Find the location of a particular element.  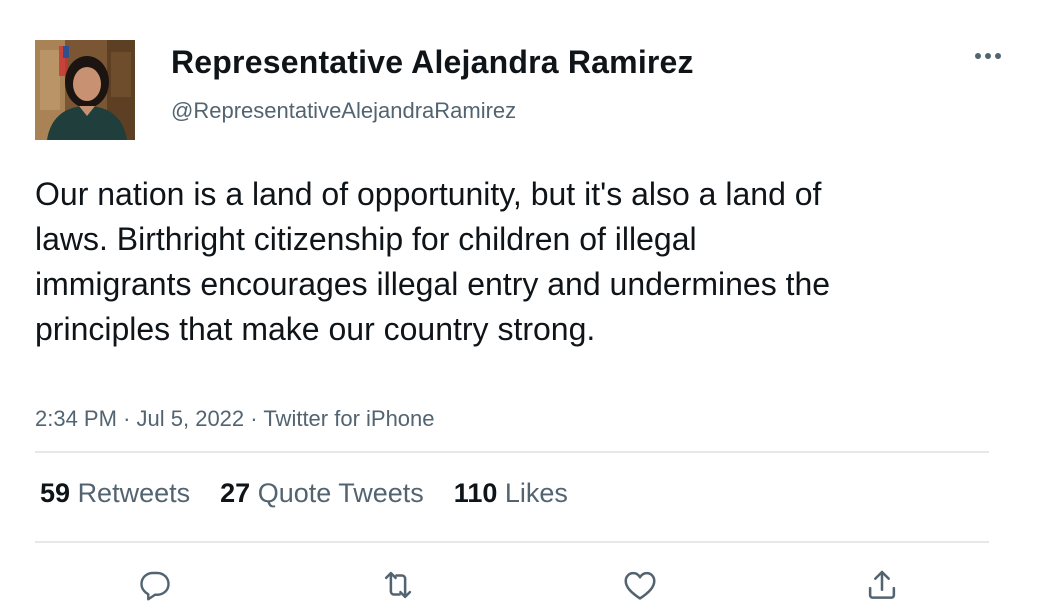

likes-label: Likes is located at coordinates (536, 493).